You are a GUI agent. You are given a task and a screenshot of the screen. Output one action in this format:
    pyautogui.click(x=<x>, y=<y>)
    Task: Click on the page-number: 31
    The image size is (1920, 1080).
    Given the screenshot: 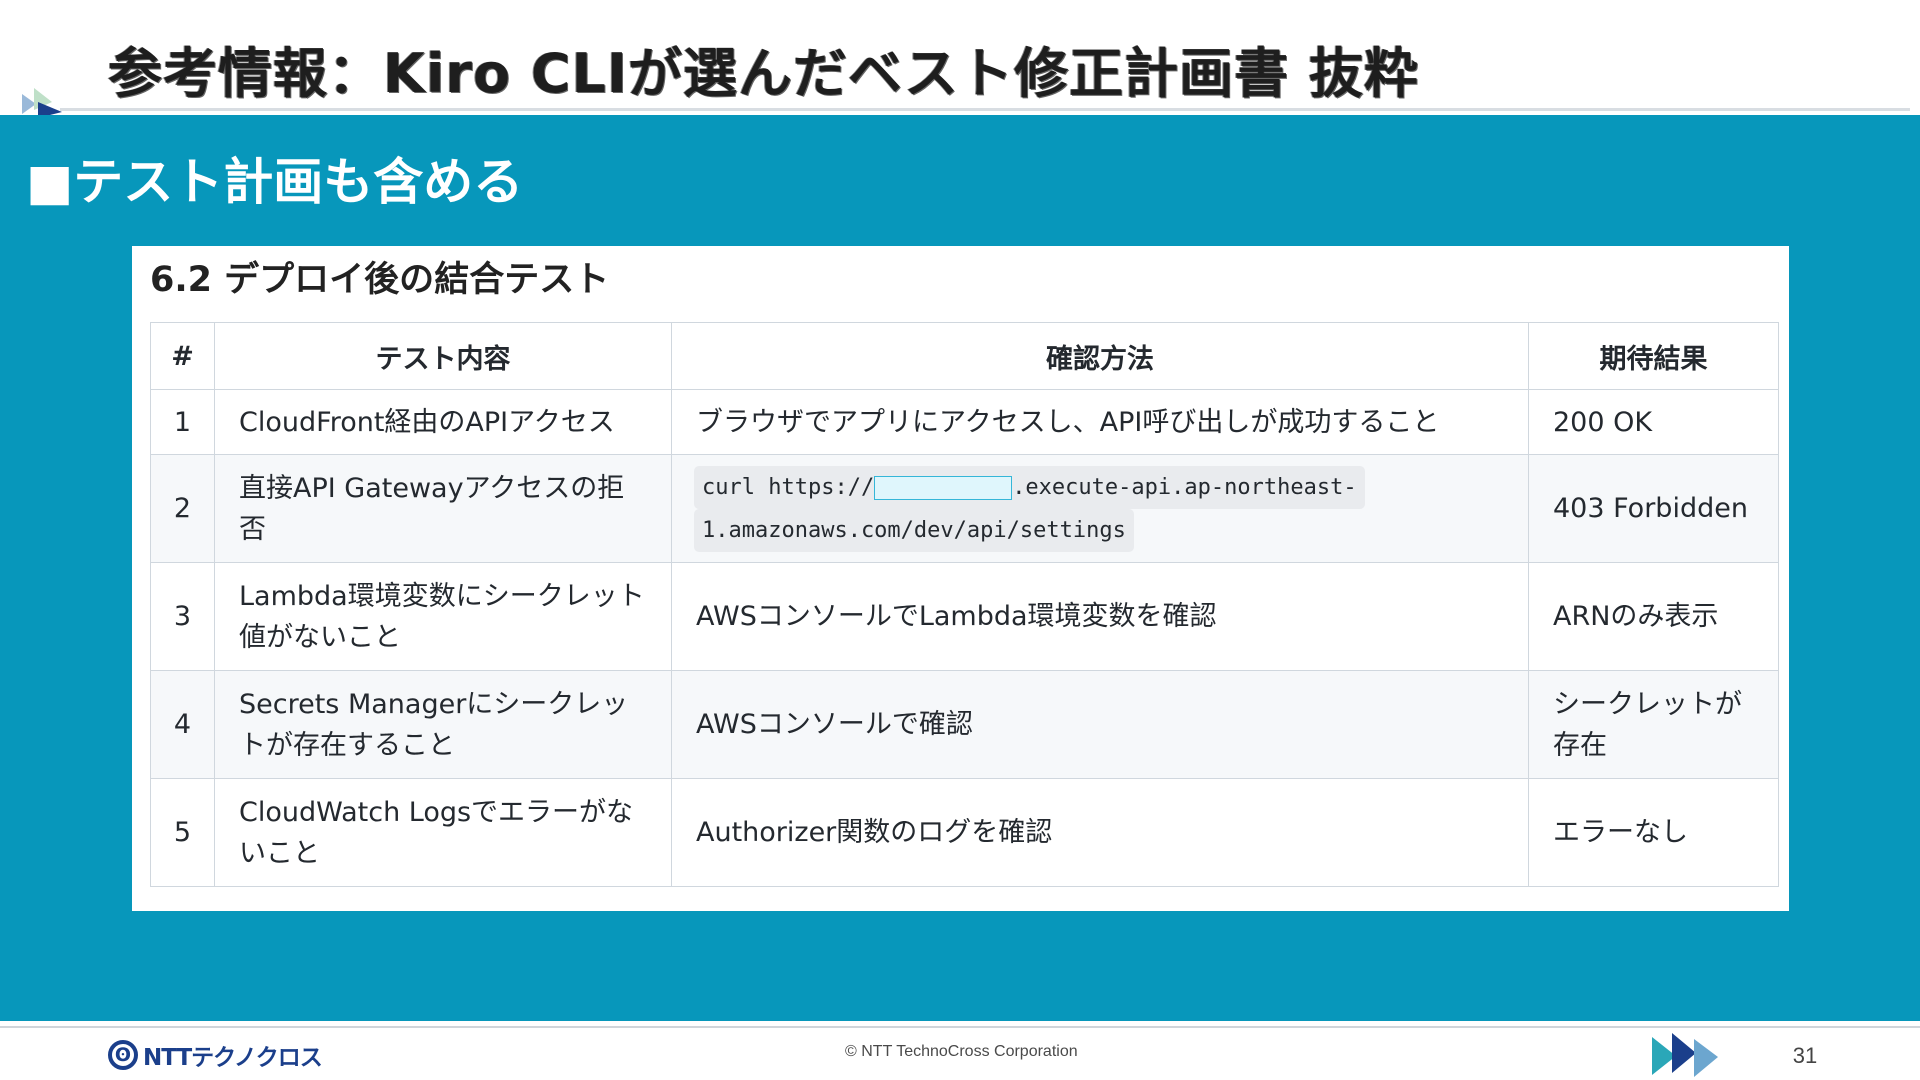 What is the action you would take?
    pyautogui.click(x=1805, y=1055)
    